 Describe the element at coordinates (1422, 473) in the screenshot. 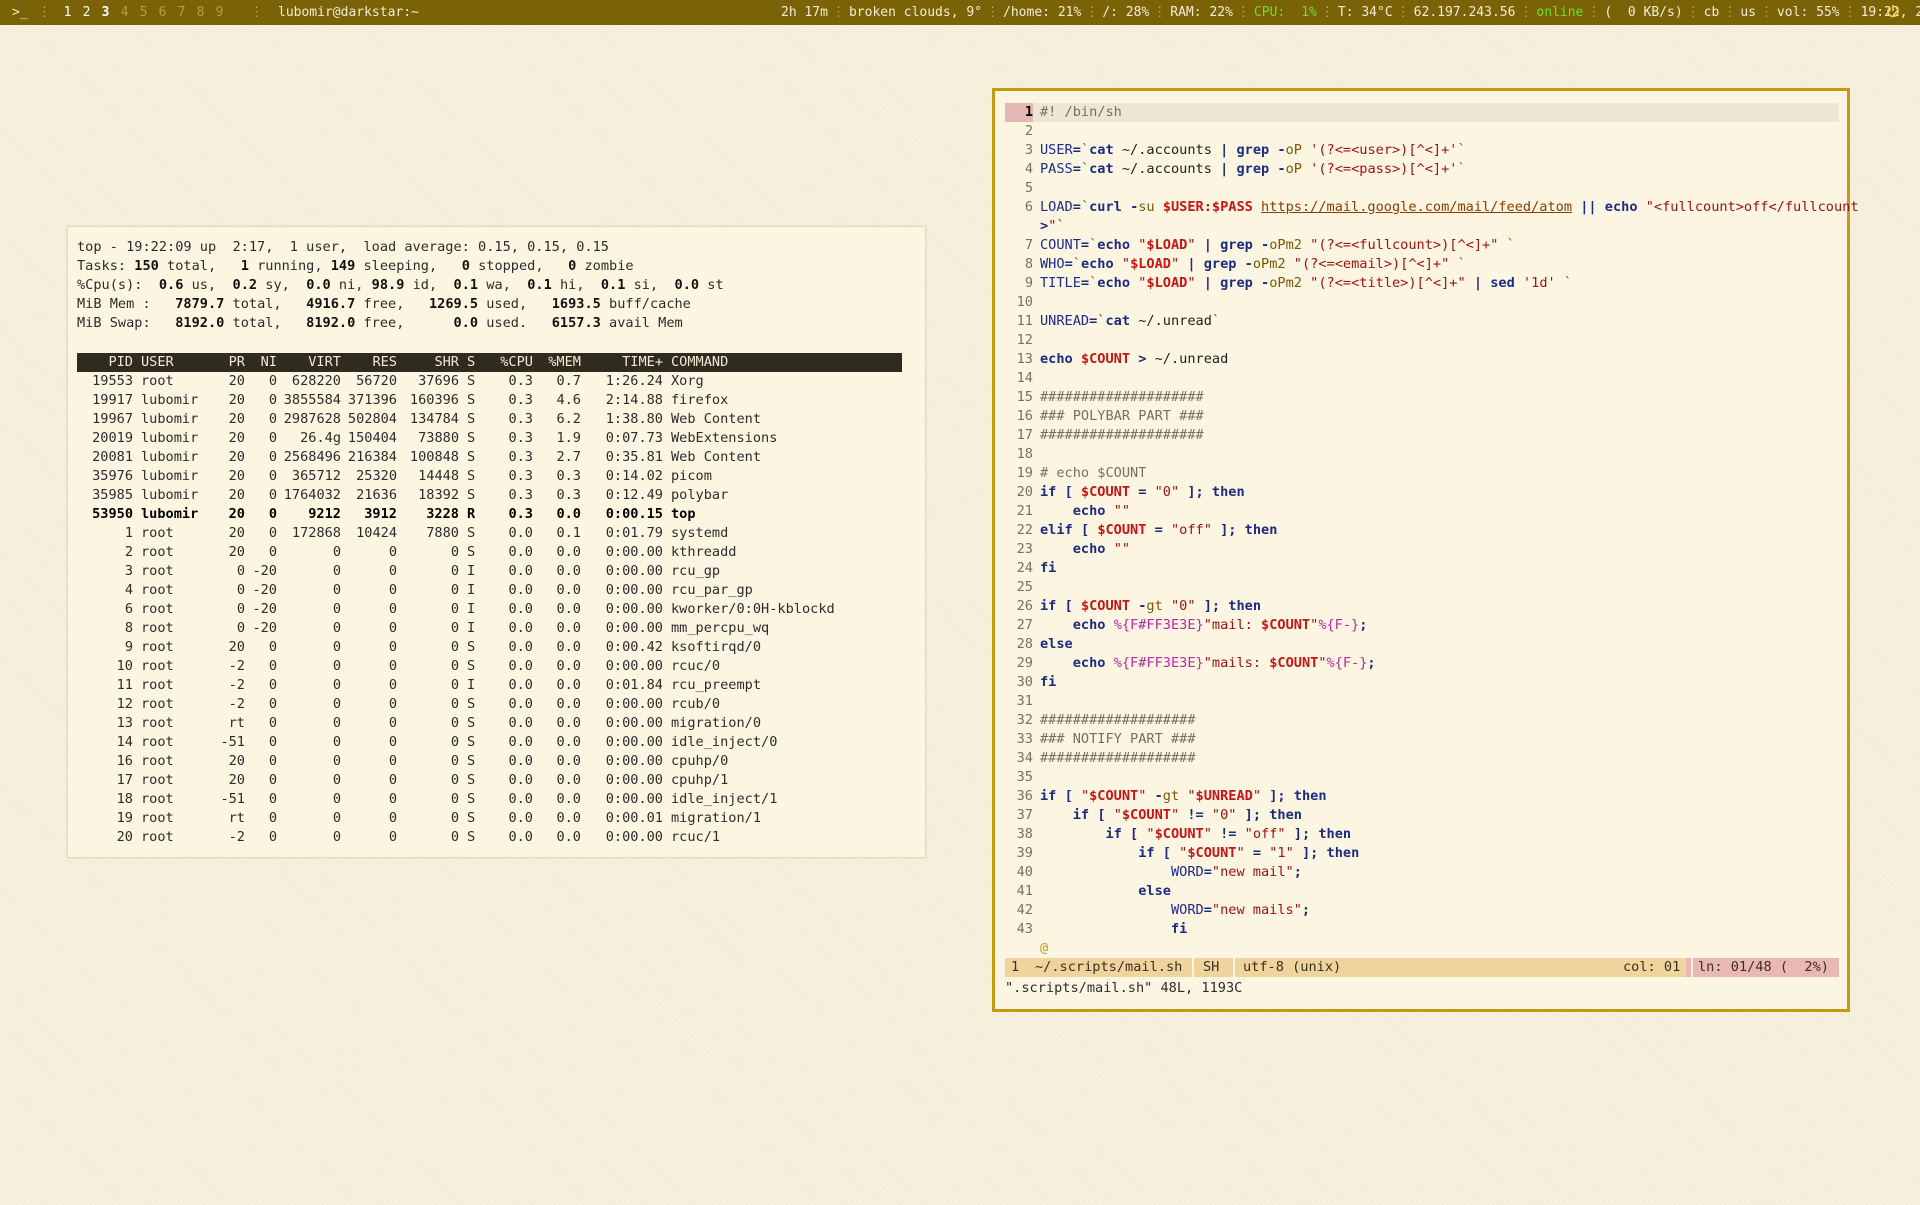

I see `code-line: 19 # echo $COUNT` at that location.